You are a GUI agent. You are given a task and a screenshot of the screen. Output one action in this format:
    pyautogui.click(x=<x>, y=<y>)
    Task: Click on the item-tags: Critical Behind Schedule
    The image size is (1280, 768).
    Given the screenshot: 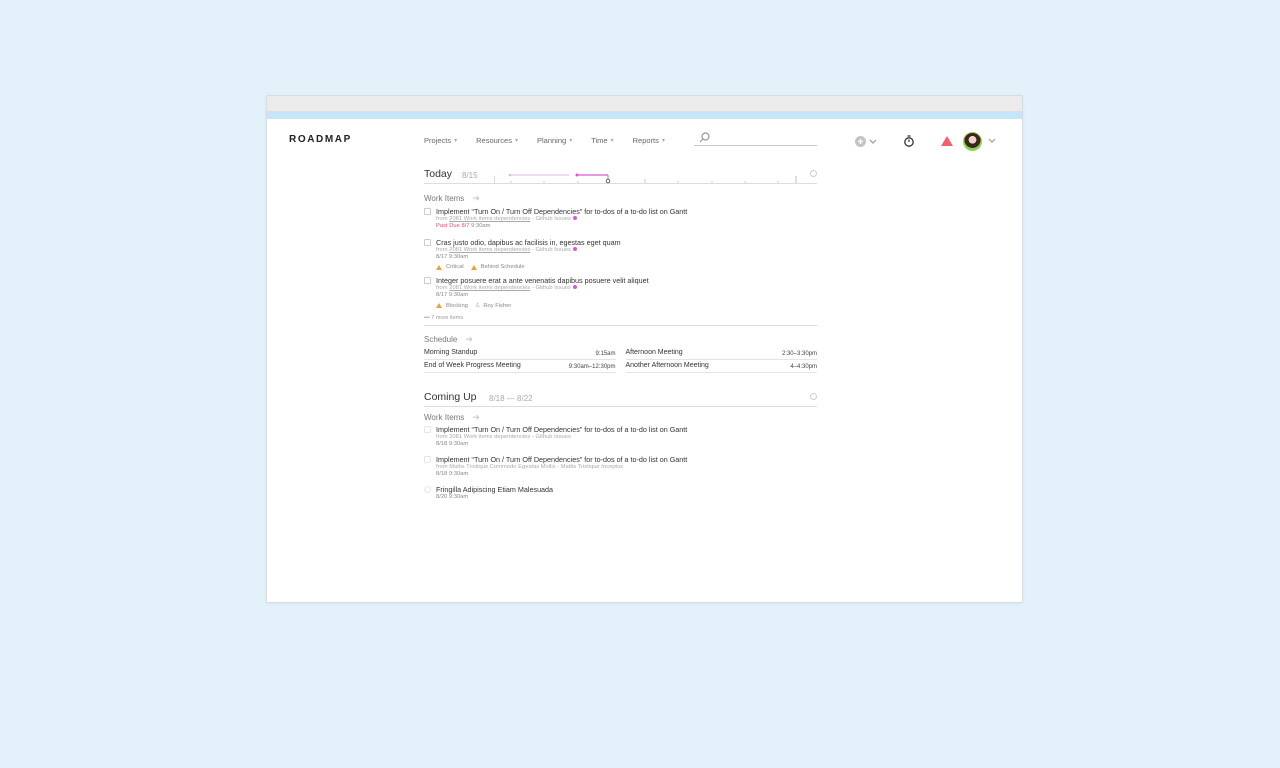 What is the action you would take?
    pyautogui.click(x=626, y=267)
    